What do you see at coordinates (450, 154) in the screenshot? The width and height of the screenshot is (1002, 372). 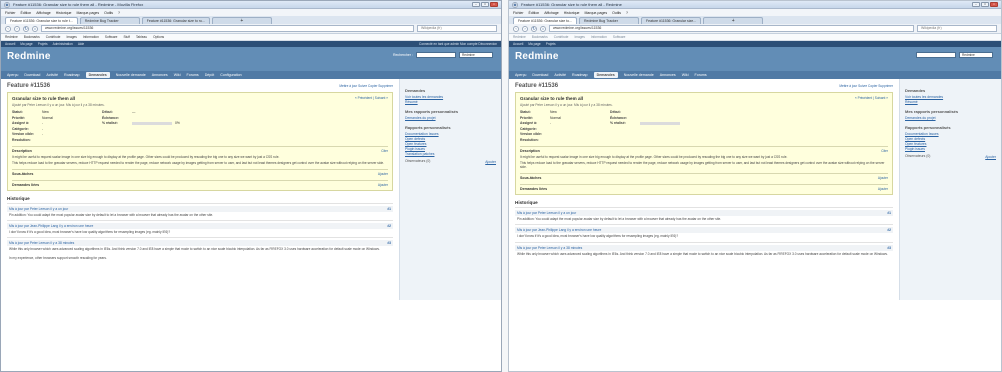 I see `sidebar-link: Translation patches` at bounding box center [450, 154].